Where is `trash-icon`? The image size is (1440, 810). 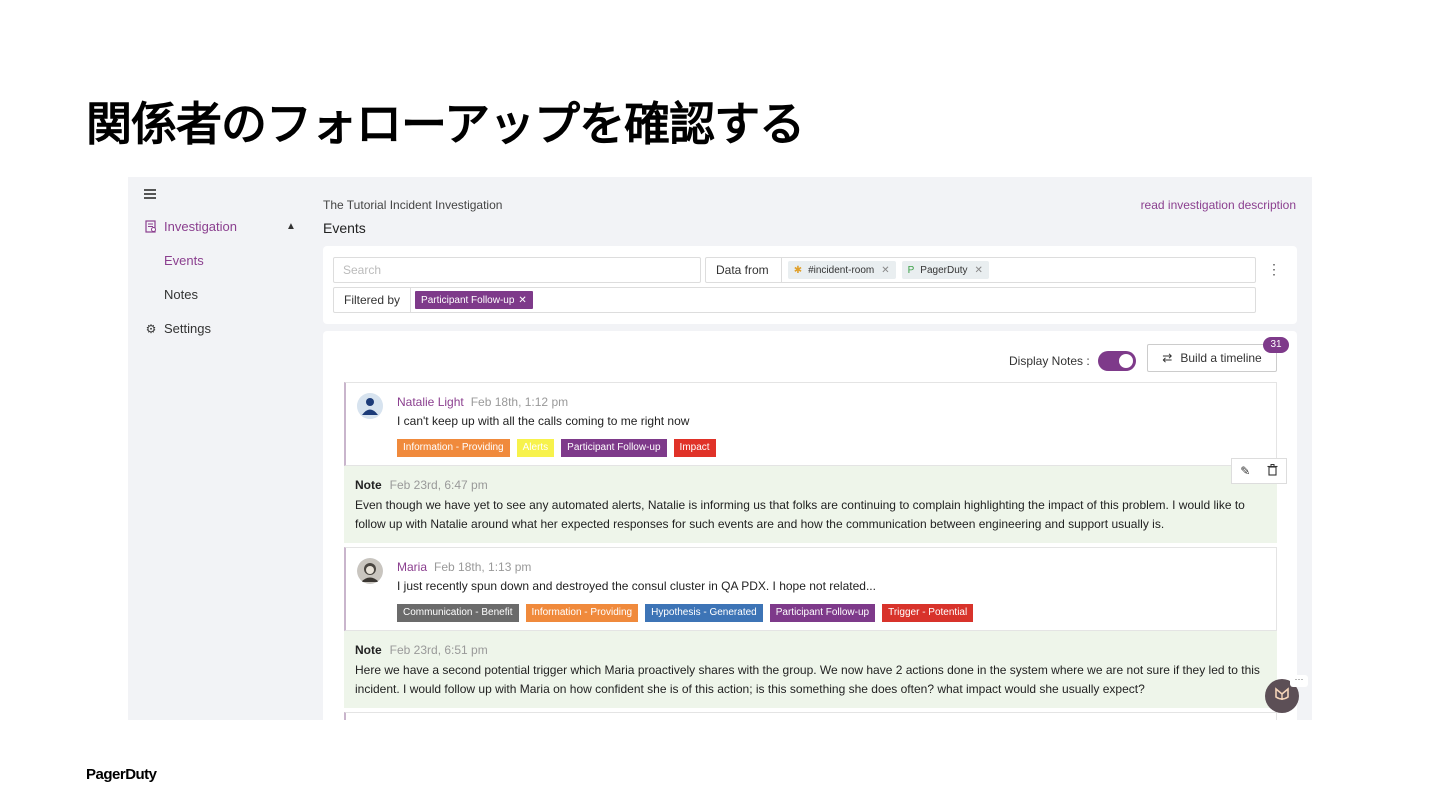 trash-icon is located at coordinates (1272, 471).